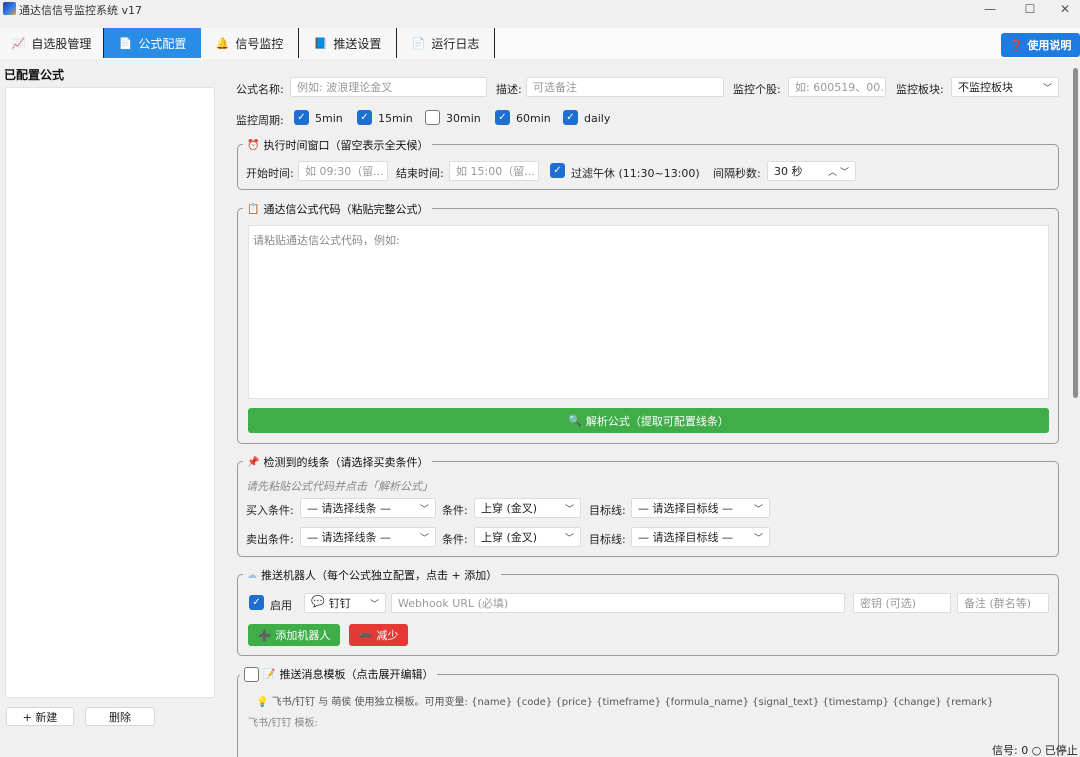 The image size is (1080, 757). I want to click on monitor-board-value: 不监控板块, so click(985, 87).